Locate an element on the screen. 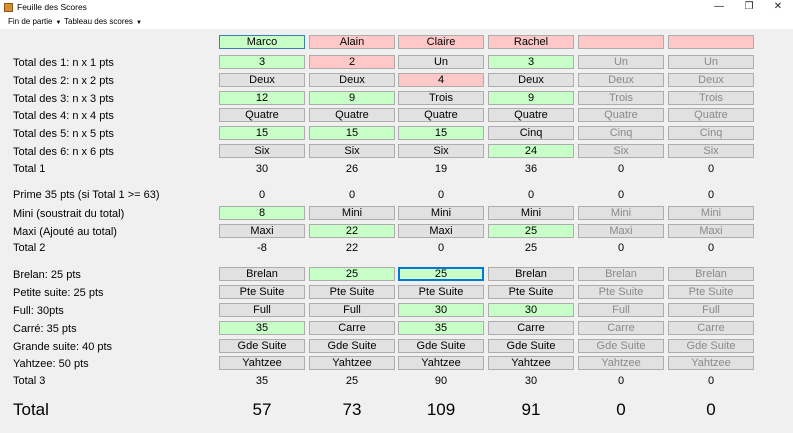  maximize-button: ❐ is located at coordinates (749, 7).